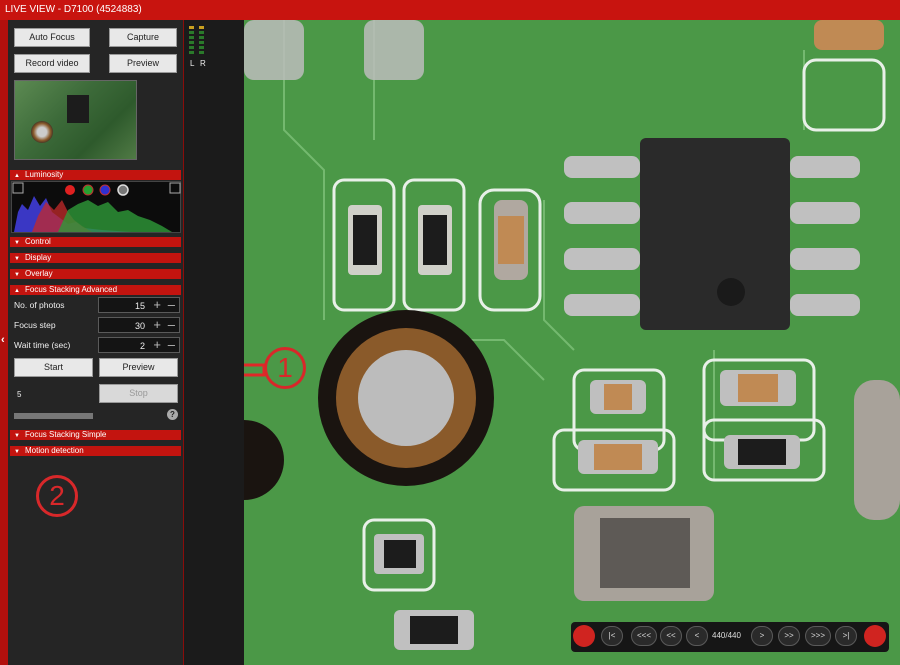  What do you see at coordinates (78, 109) in the screenshot?
I see `thumbnail-chip` at bounding box center [78, 109].